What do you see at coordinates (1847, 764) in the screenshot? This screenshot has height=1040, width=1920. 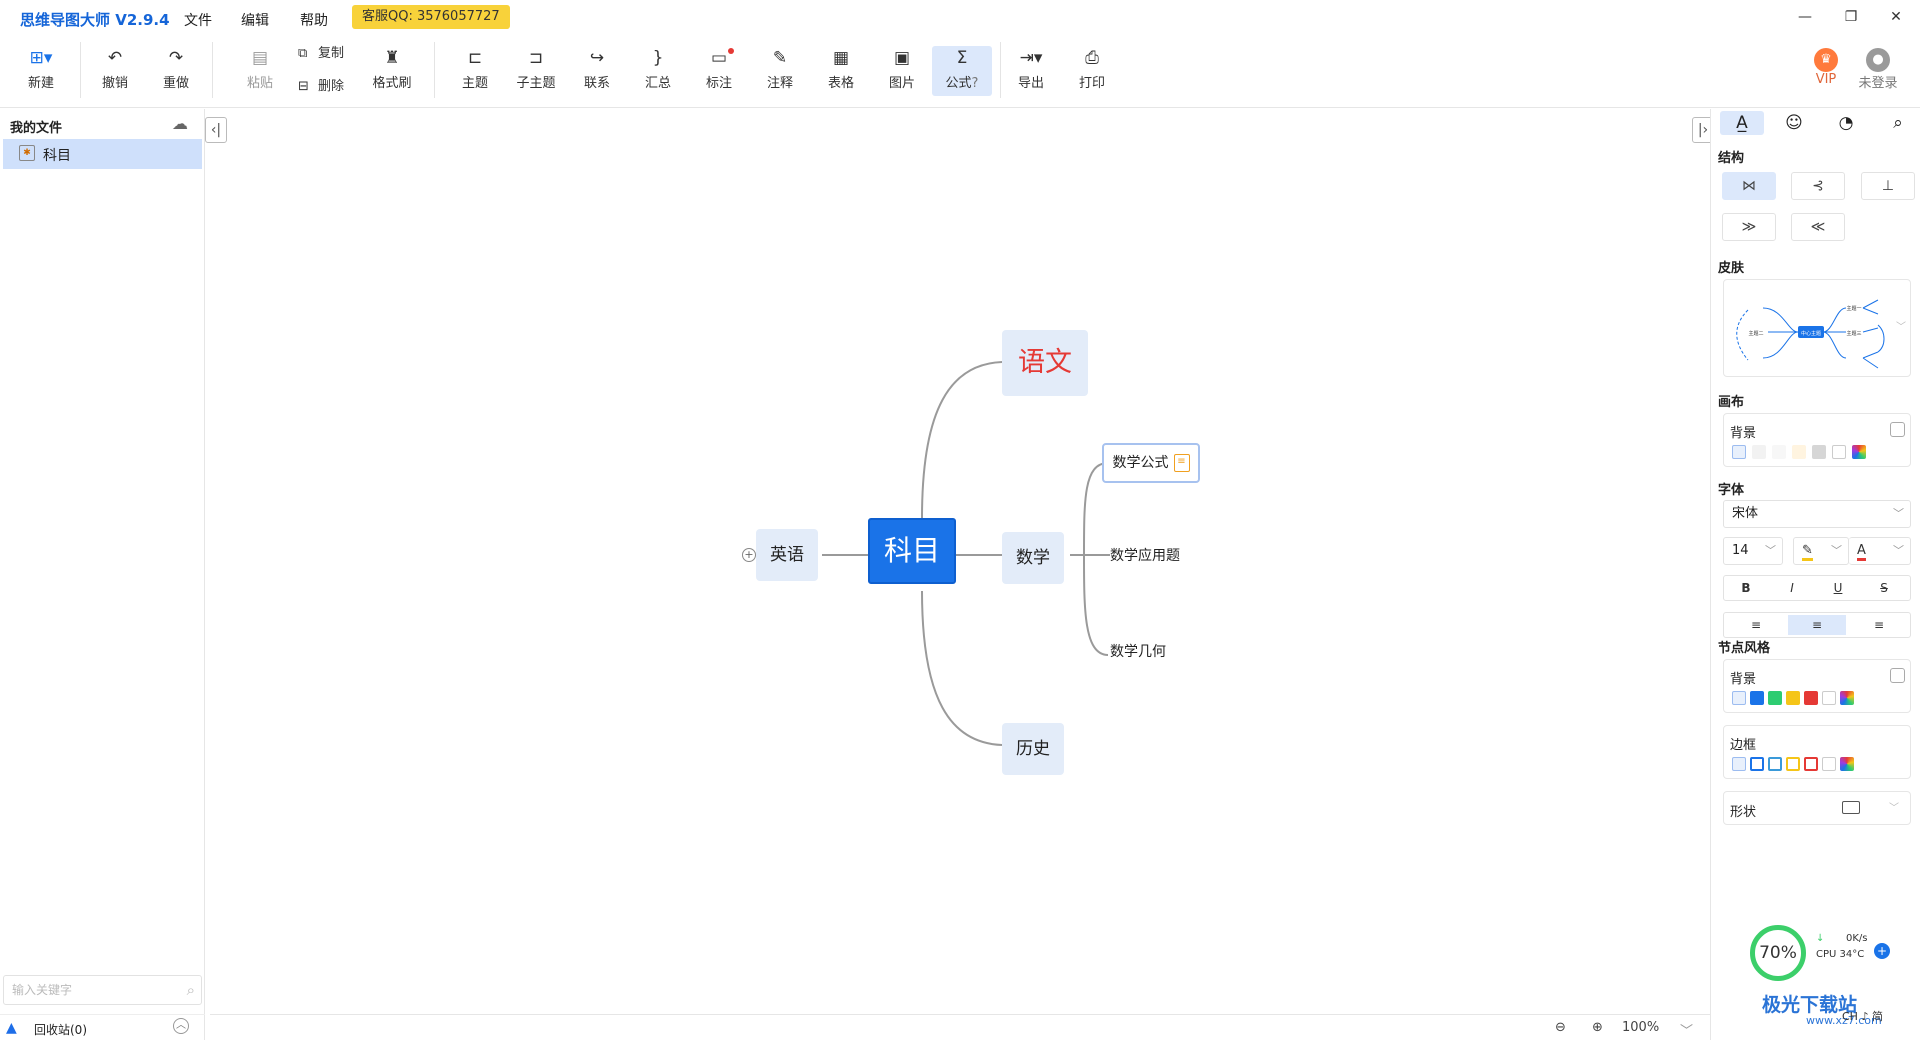 I see `border-color-picker` at bounding box center [1847, 764].